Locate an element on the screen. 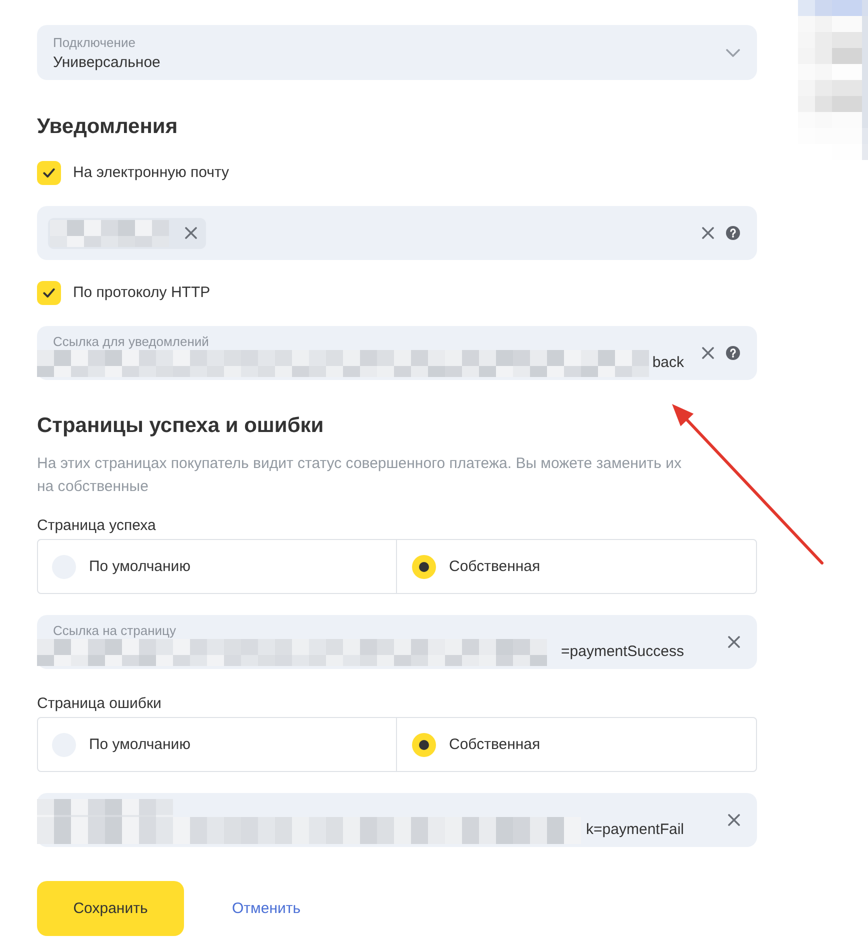 The height and width of the screenshot is (952, 868). section-title: Страницы успеха и ошибки is located at coordinates (181, 426).